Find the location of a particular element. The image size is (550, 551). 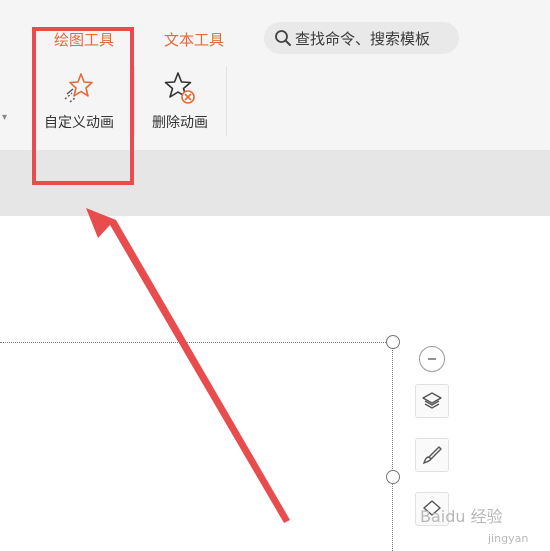

group-scroll-caret-icon: ▾ is located at coordinates (4, 117).